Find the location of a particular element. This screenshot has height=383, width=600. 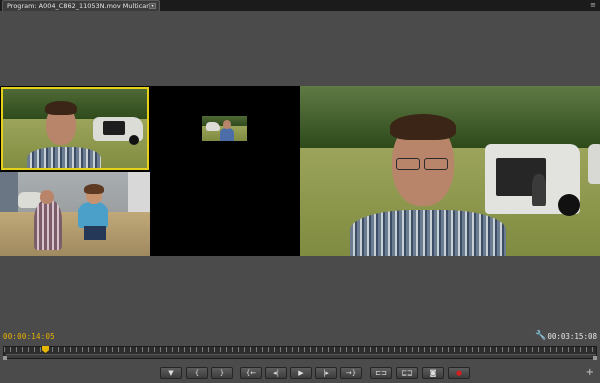

duration-timecode: 00:03:15:08 is located at coordinates (572, 336).